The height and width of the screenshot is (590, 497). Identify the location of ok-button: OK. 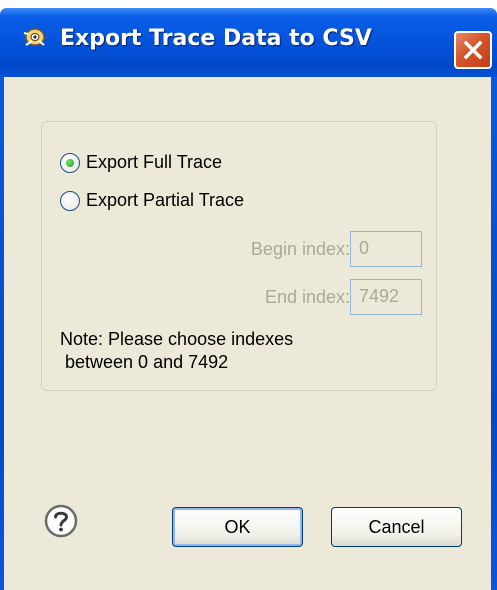
(237, 527).